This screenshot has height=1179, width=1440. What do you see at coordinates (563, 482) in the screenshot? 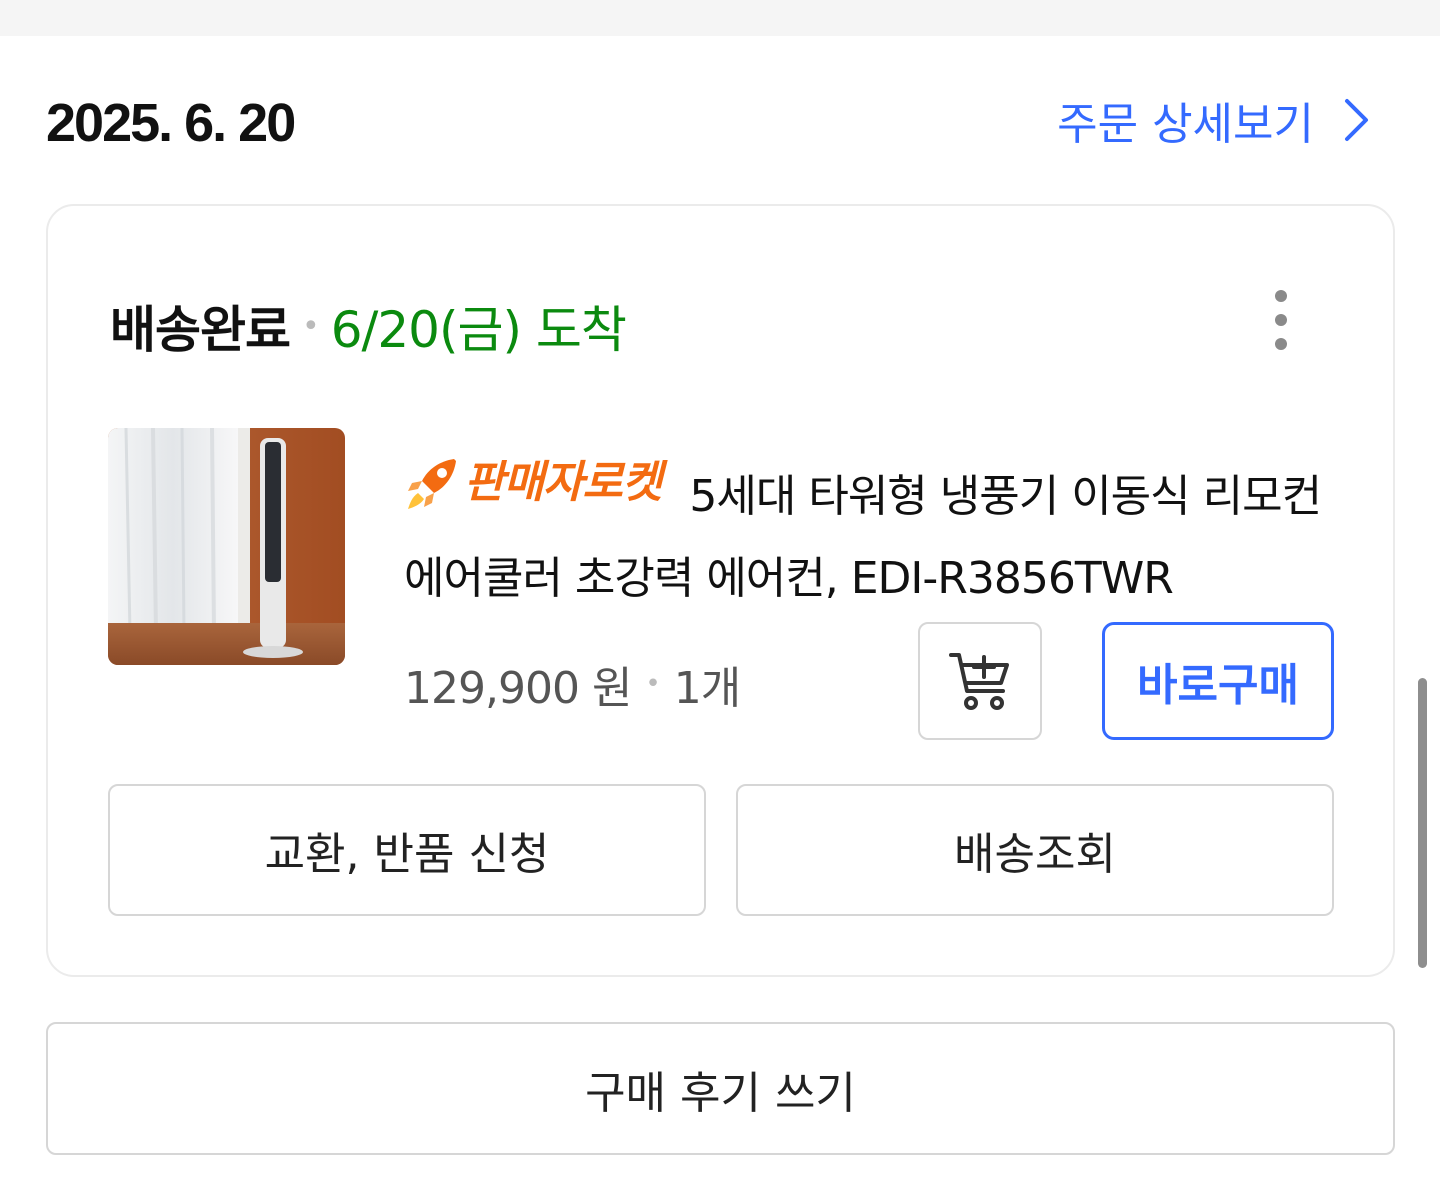
I see `seller-rocket-label: 판매자로켓` at bounding box center [563, 482].